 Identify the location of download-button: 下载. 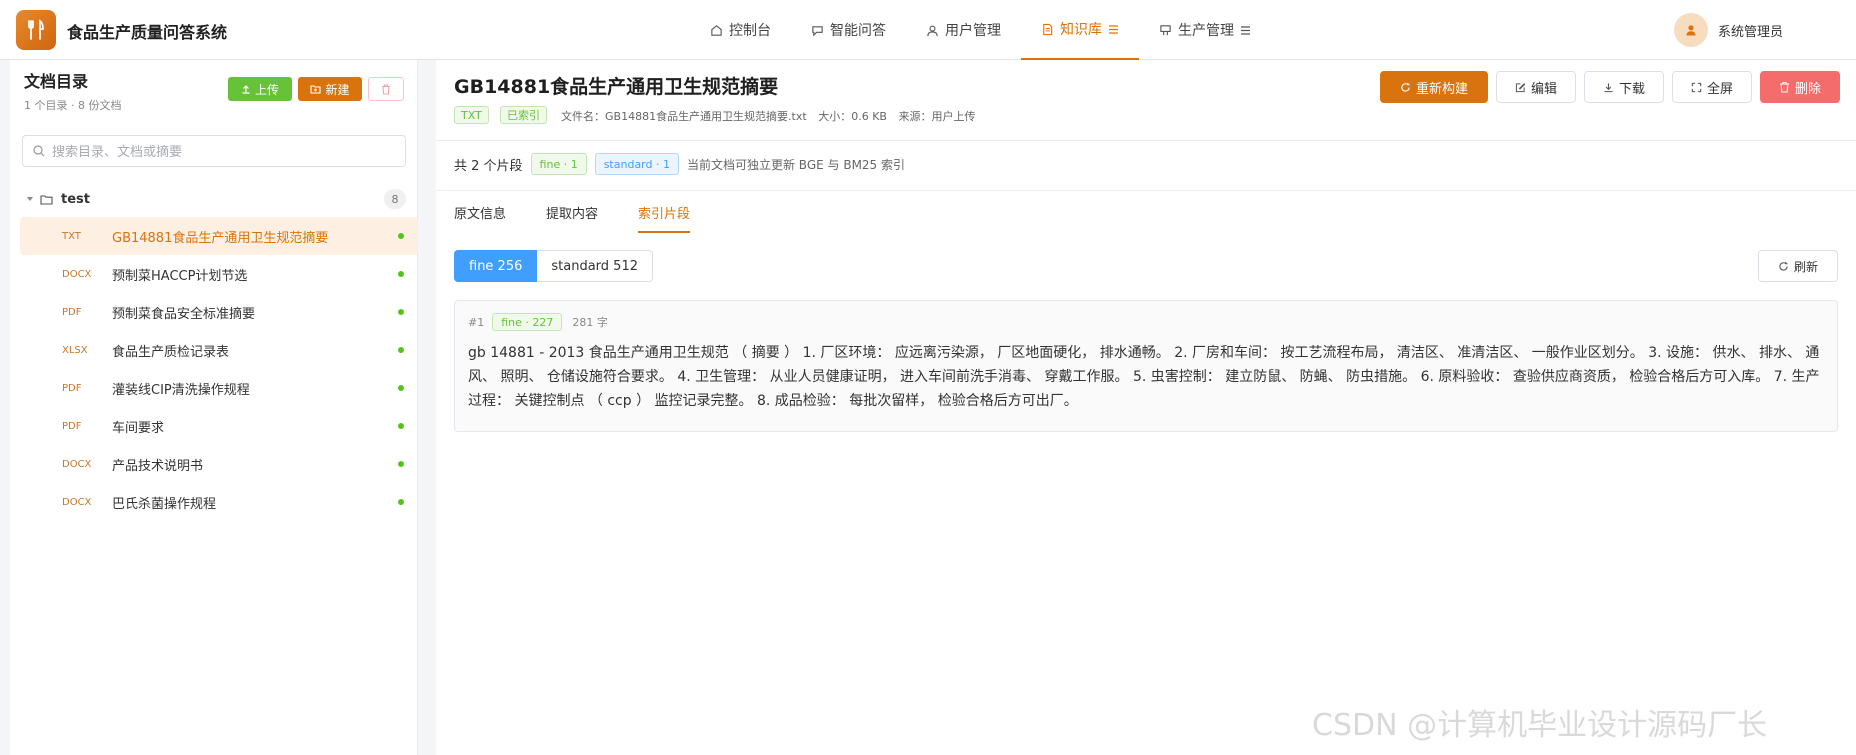
(1624, 87).